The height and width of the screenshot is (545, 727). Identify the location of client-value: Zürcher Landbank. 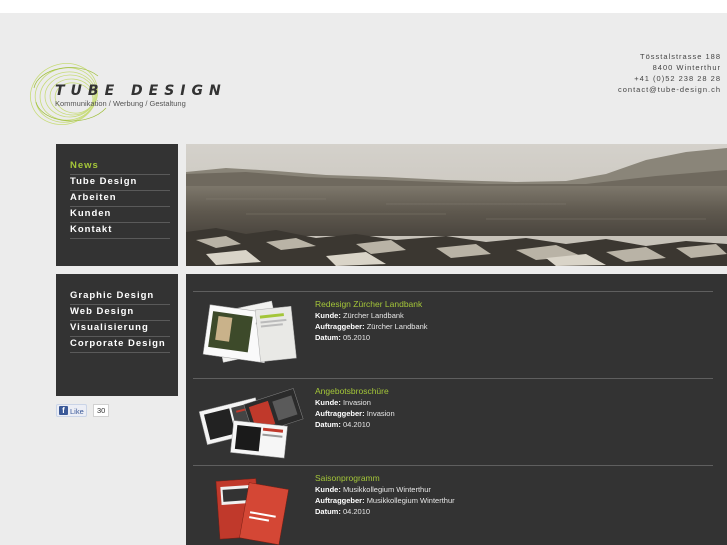
(373, 315).